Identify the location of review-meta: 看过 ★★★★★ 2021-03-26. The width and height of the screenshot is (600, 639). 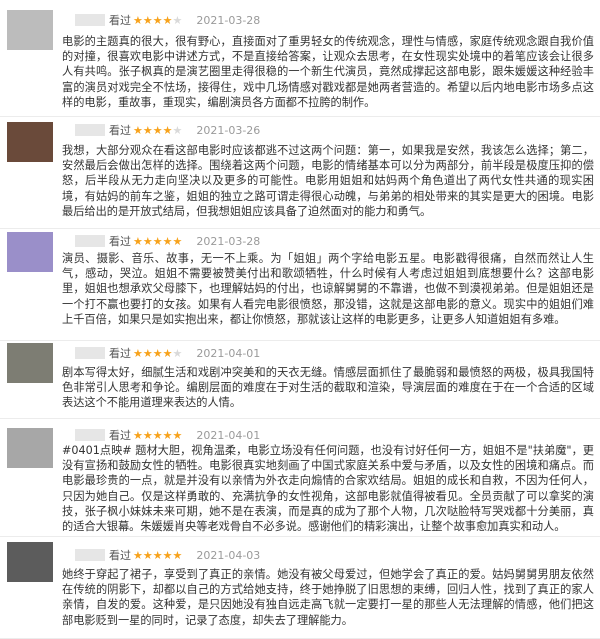
(167, 130).